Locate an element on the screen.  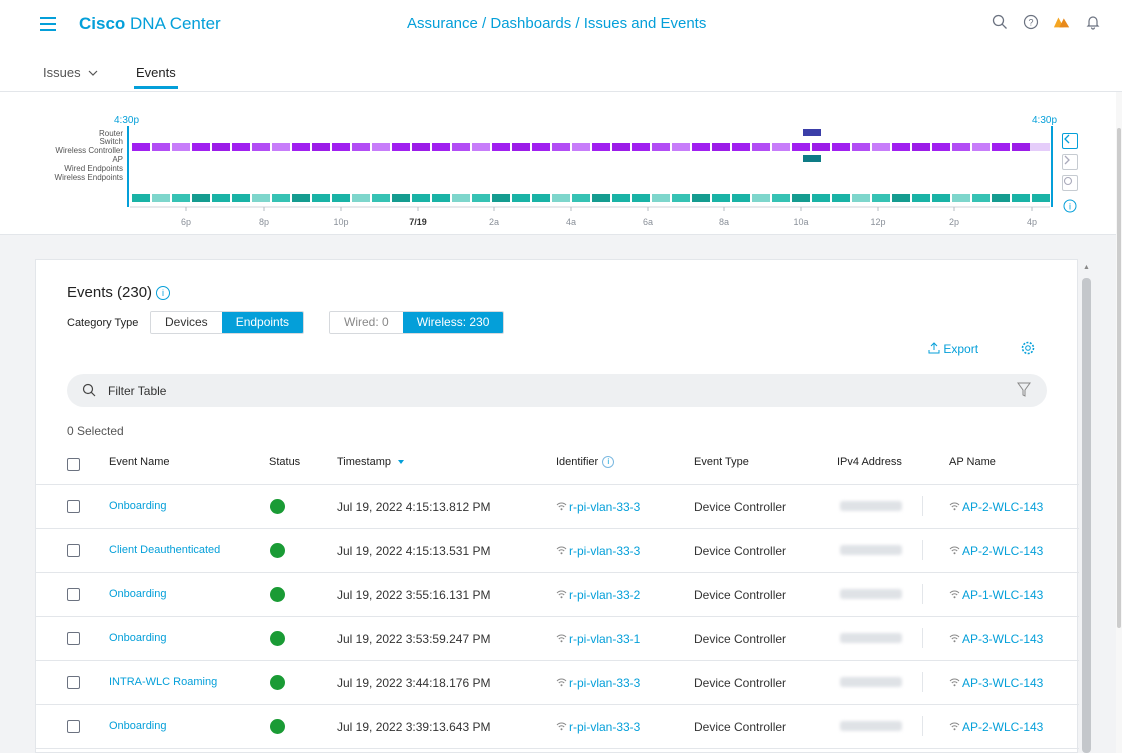
tab-bar: Issues Events is located at coordinates (561, 70).